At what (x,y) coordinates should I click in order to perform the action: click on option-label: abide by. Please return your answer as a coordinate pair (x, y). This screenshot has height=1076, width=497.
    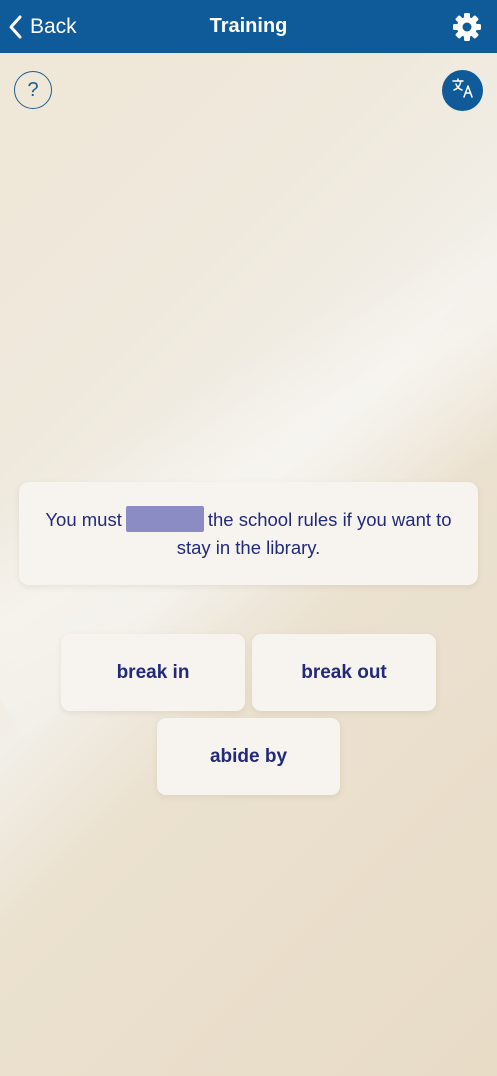
    Looking at the image, I should click on (248, 756).